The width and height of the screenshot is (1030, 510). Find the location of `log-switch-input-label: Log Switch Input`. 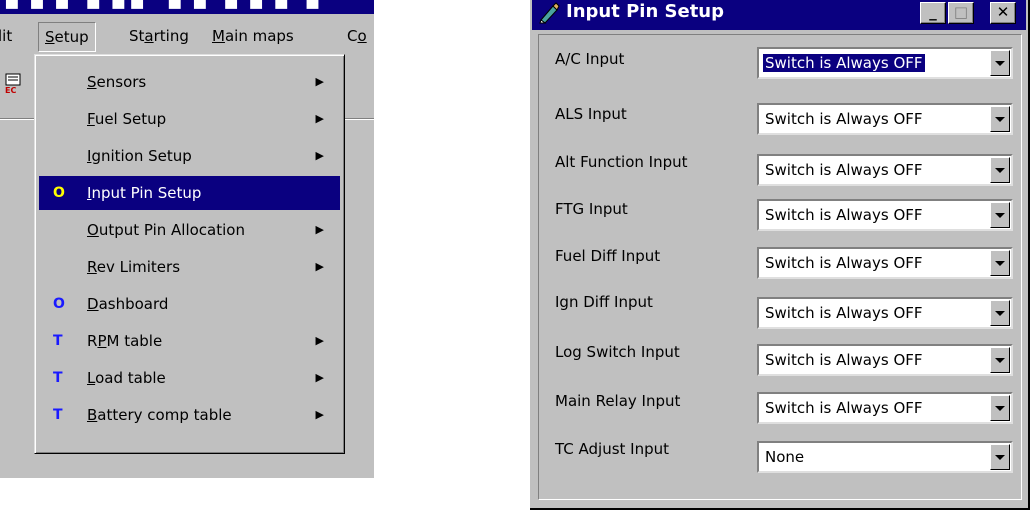

log-switch-input-label: Log Switch Input is located at coordinates (617, 352).